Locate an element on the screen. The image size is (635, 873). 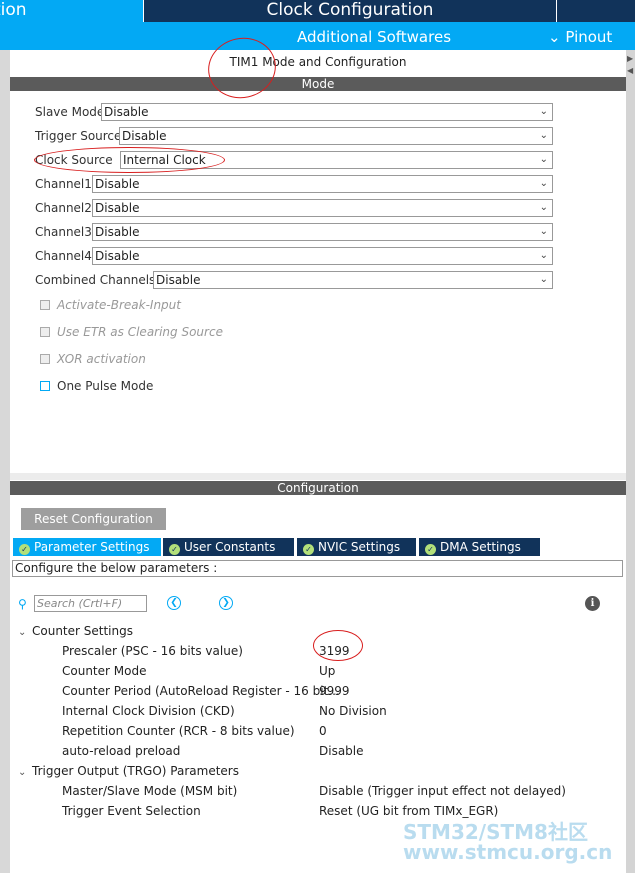
previous-icon: ❮ is located at coordinates (174, 603).